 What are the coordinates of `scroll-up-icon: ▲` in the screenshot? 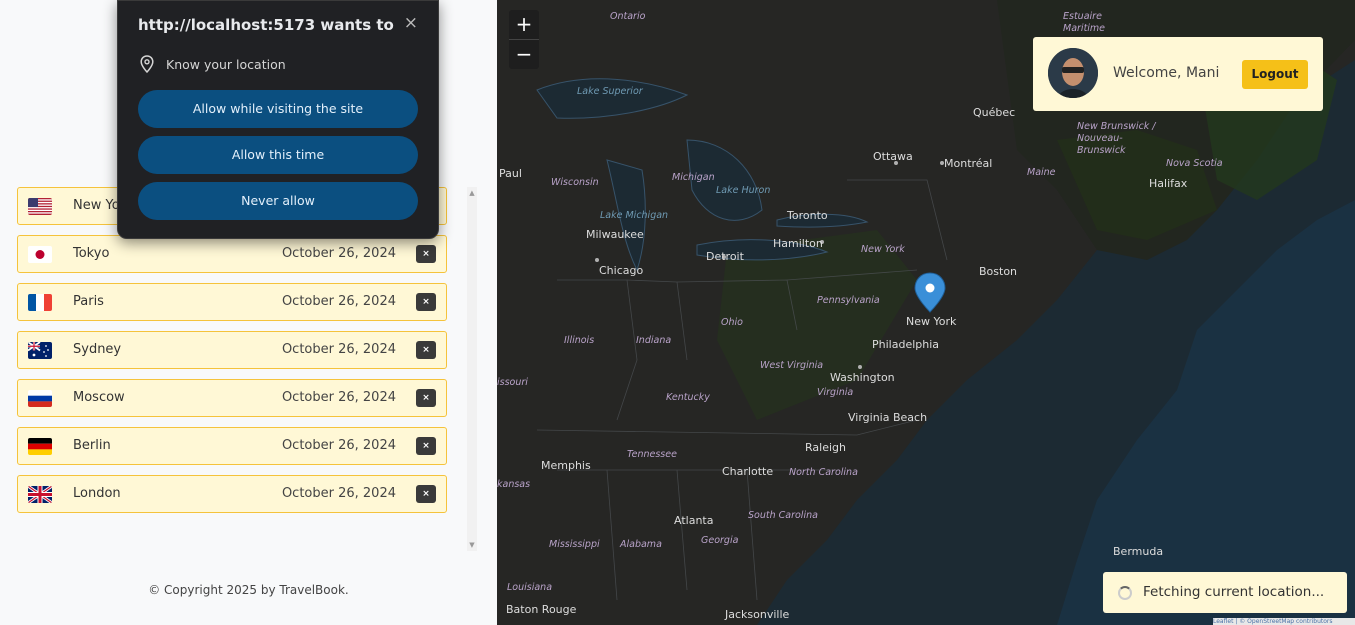 It's located at (472, 193).